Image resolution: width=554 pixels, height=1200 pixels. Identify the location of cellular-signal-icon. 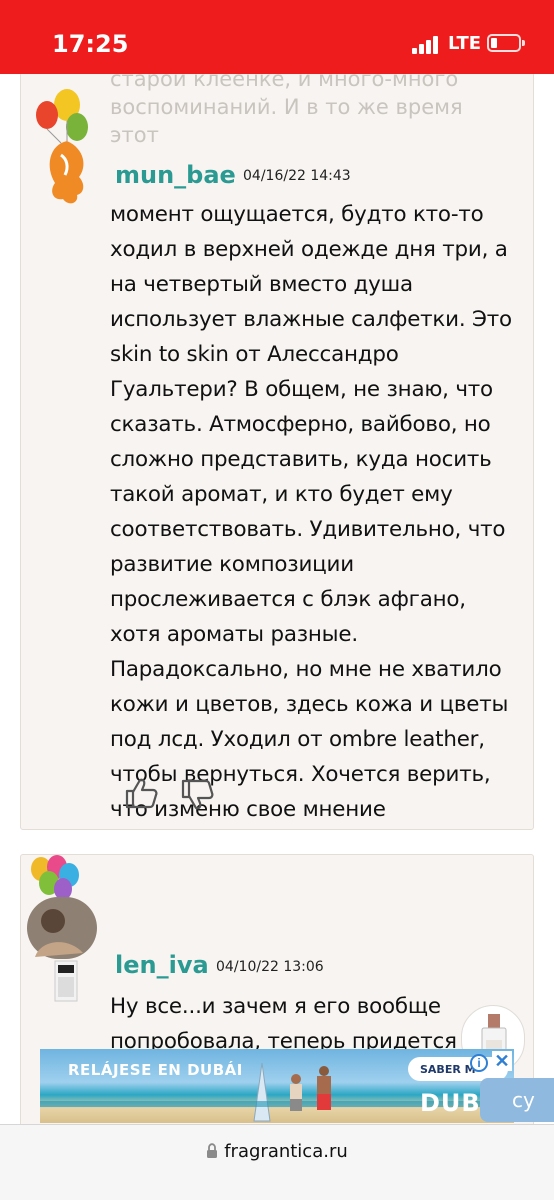
(427, 44).